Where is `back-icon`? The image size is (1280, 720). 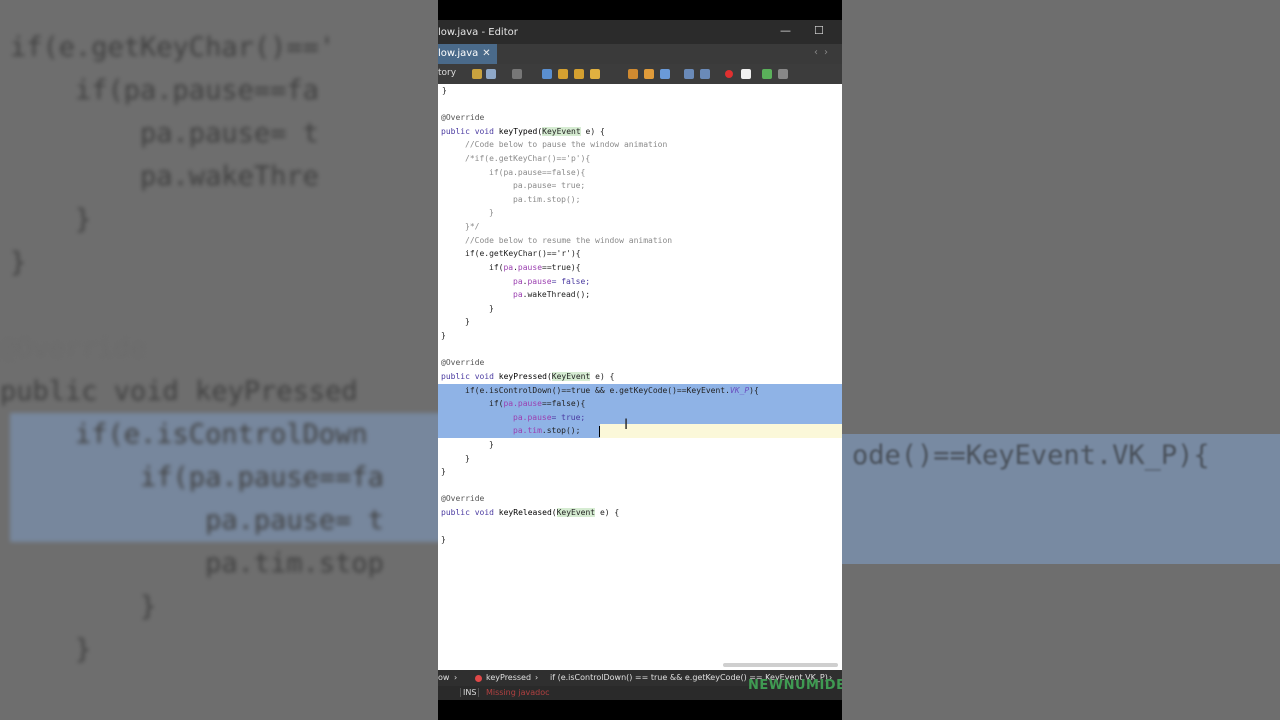 back-icon is located at coordinates (517, 74).